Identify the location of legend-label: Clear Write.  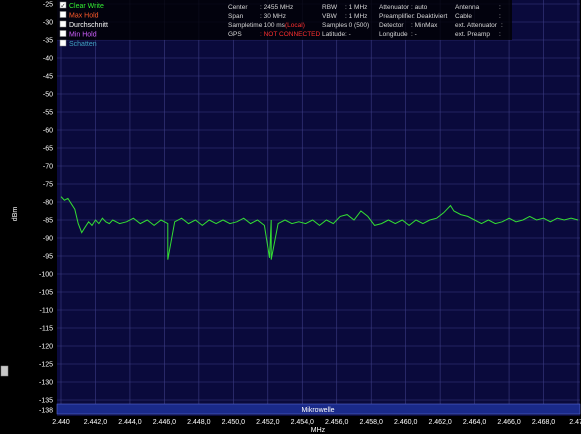
(86, 6).